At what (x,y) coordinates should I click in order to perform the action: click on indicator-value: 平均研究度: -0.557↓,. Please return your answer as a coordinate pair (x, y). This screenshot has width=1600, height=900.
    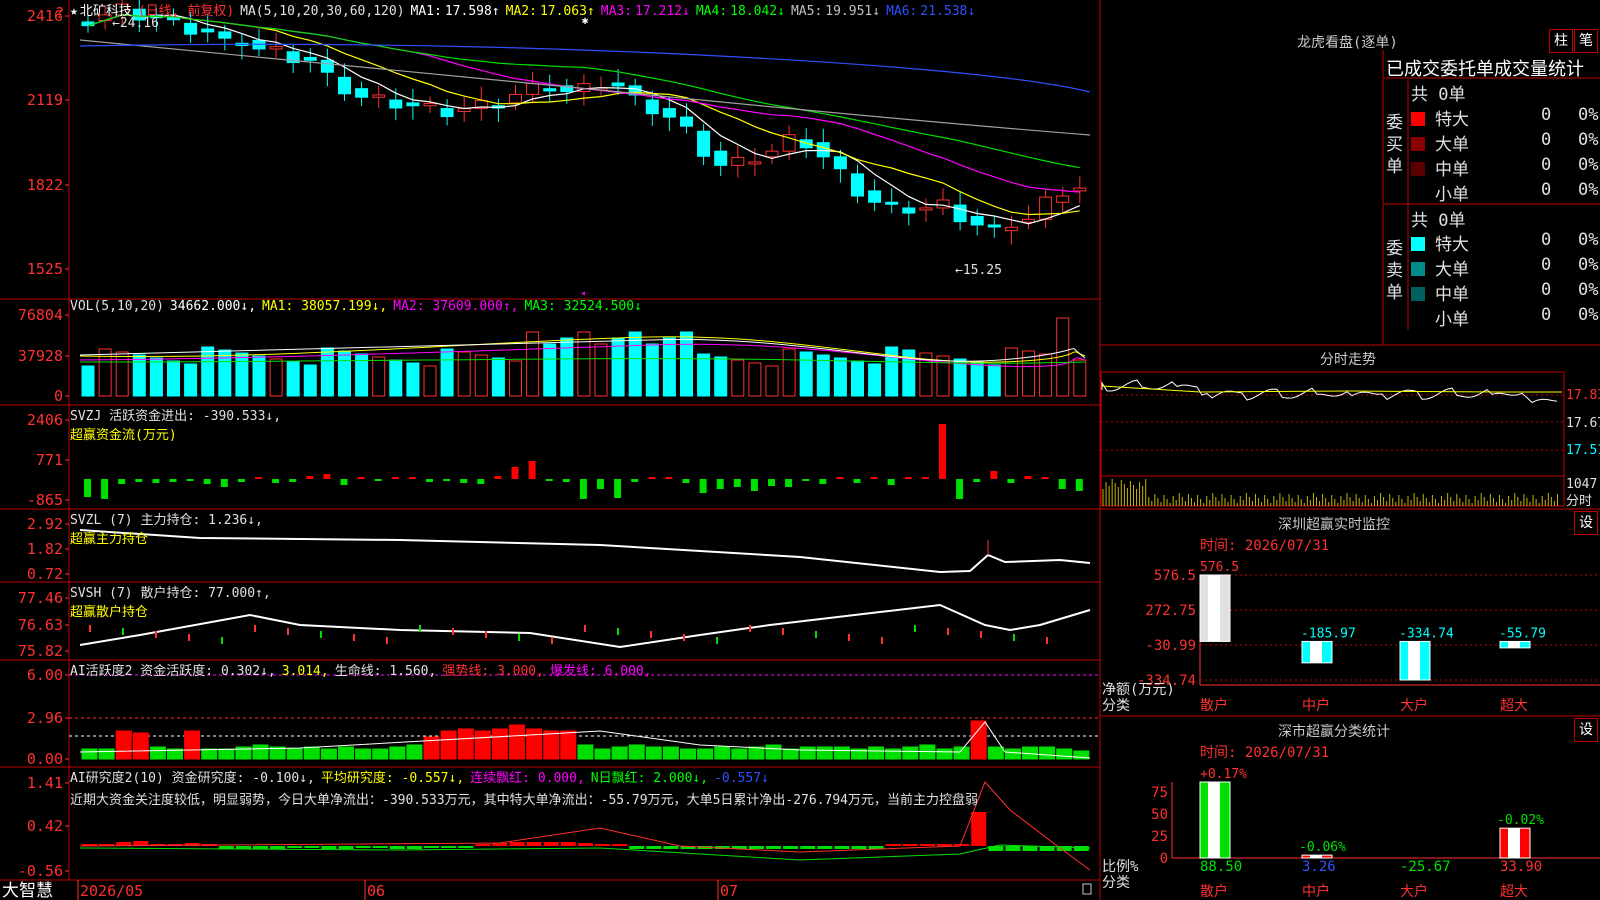
    Looking at the image, I should click on (392, 778).